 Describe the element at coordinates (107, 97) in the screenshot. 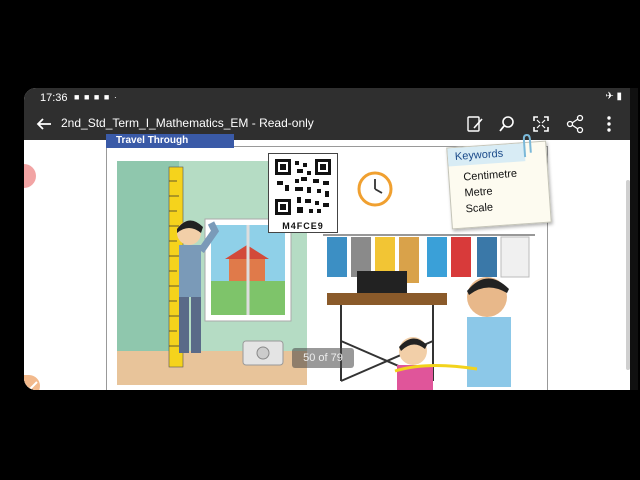

I see `app-icon: ■` at that location.